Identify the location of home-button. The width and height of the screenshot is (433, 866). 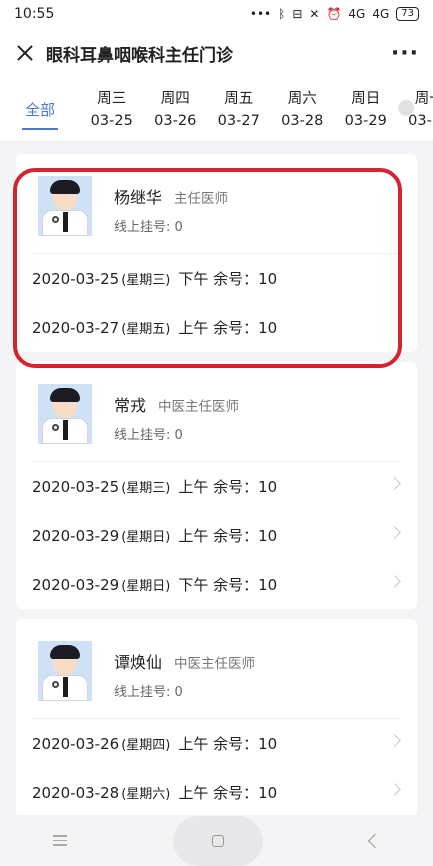
(218, 840).